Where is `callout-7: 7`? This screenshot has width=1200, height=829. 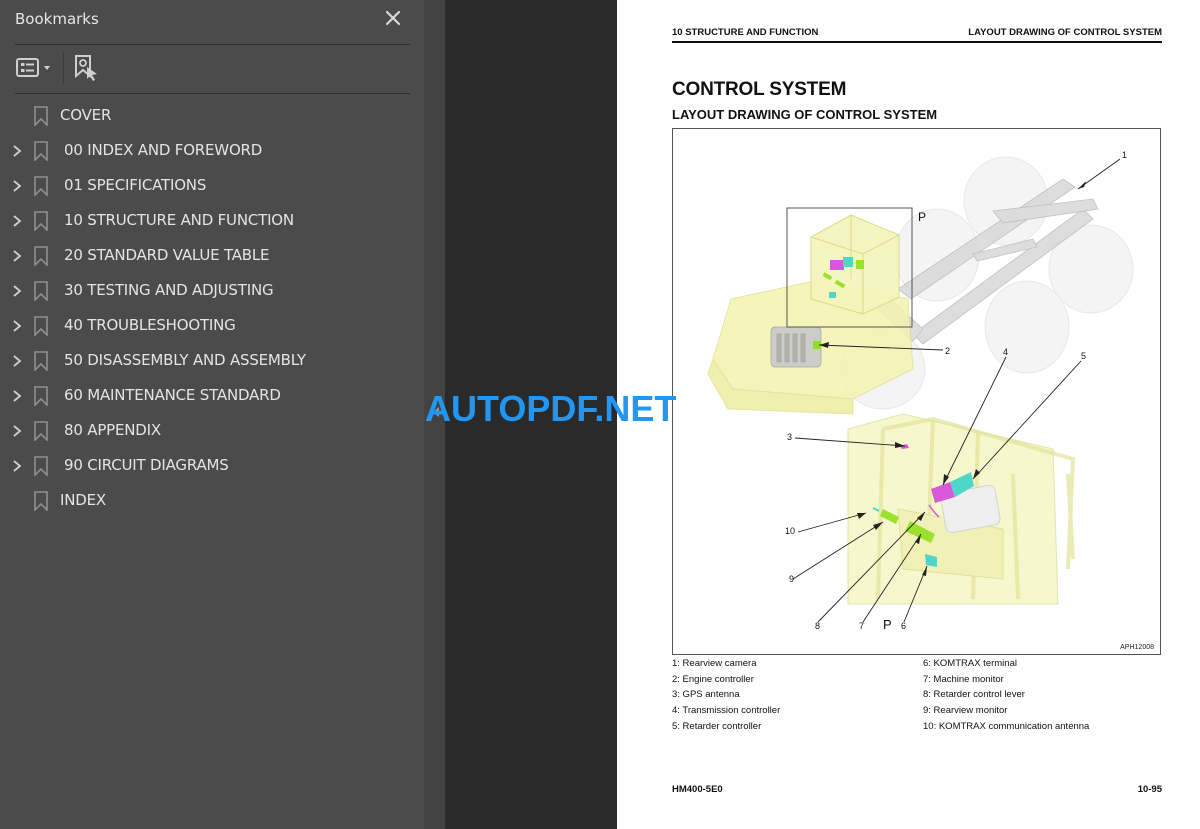 callout-7: 7 is located at coordinates (861, 626).